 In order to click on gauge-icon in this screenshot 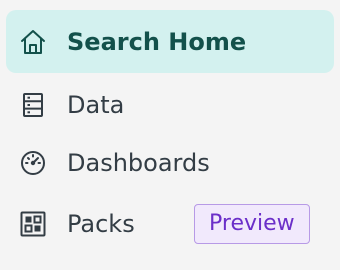, I will do `click(33, 163)`.